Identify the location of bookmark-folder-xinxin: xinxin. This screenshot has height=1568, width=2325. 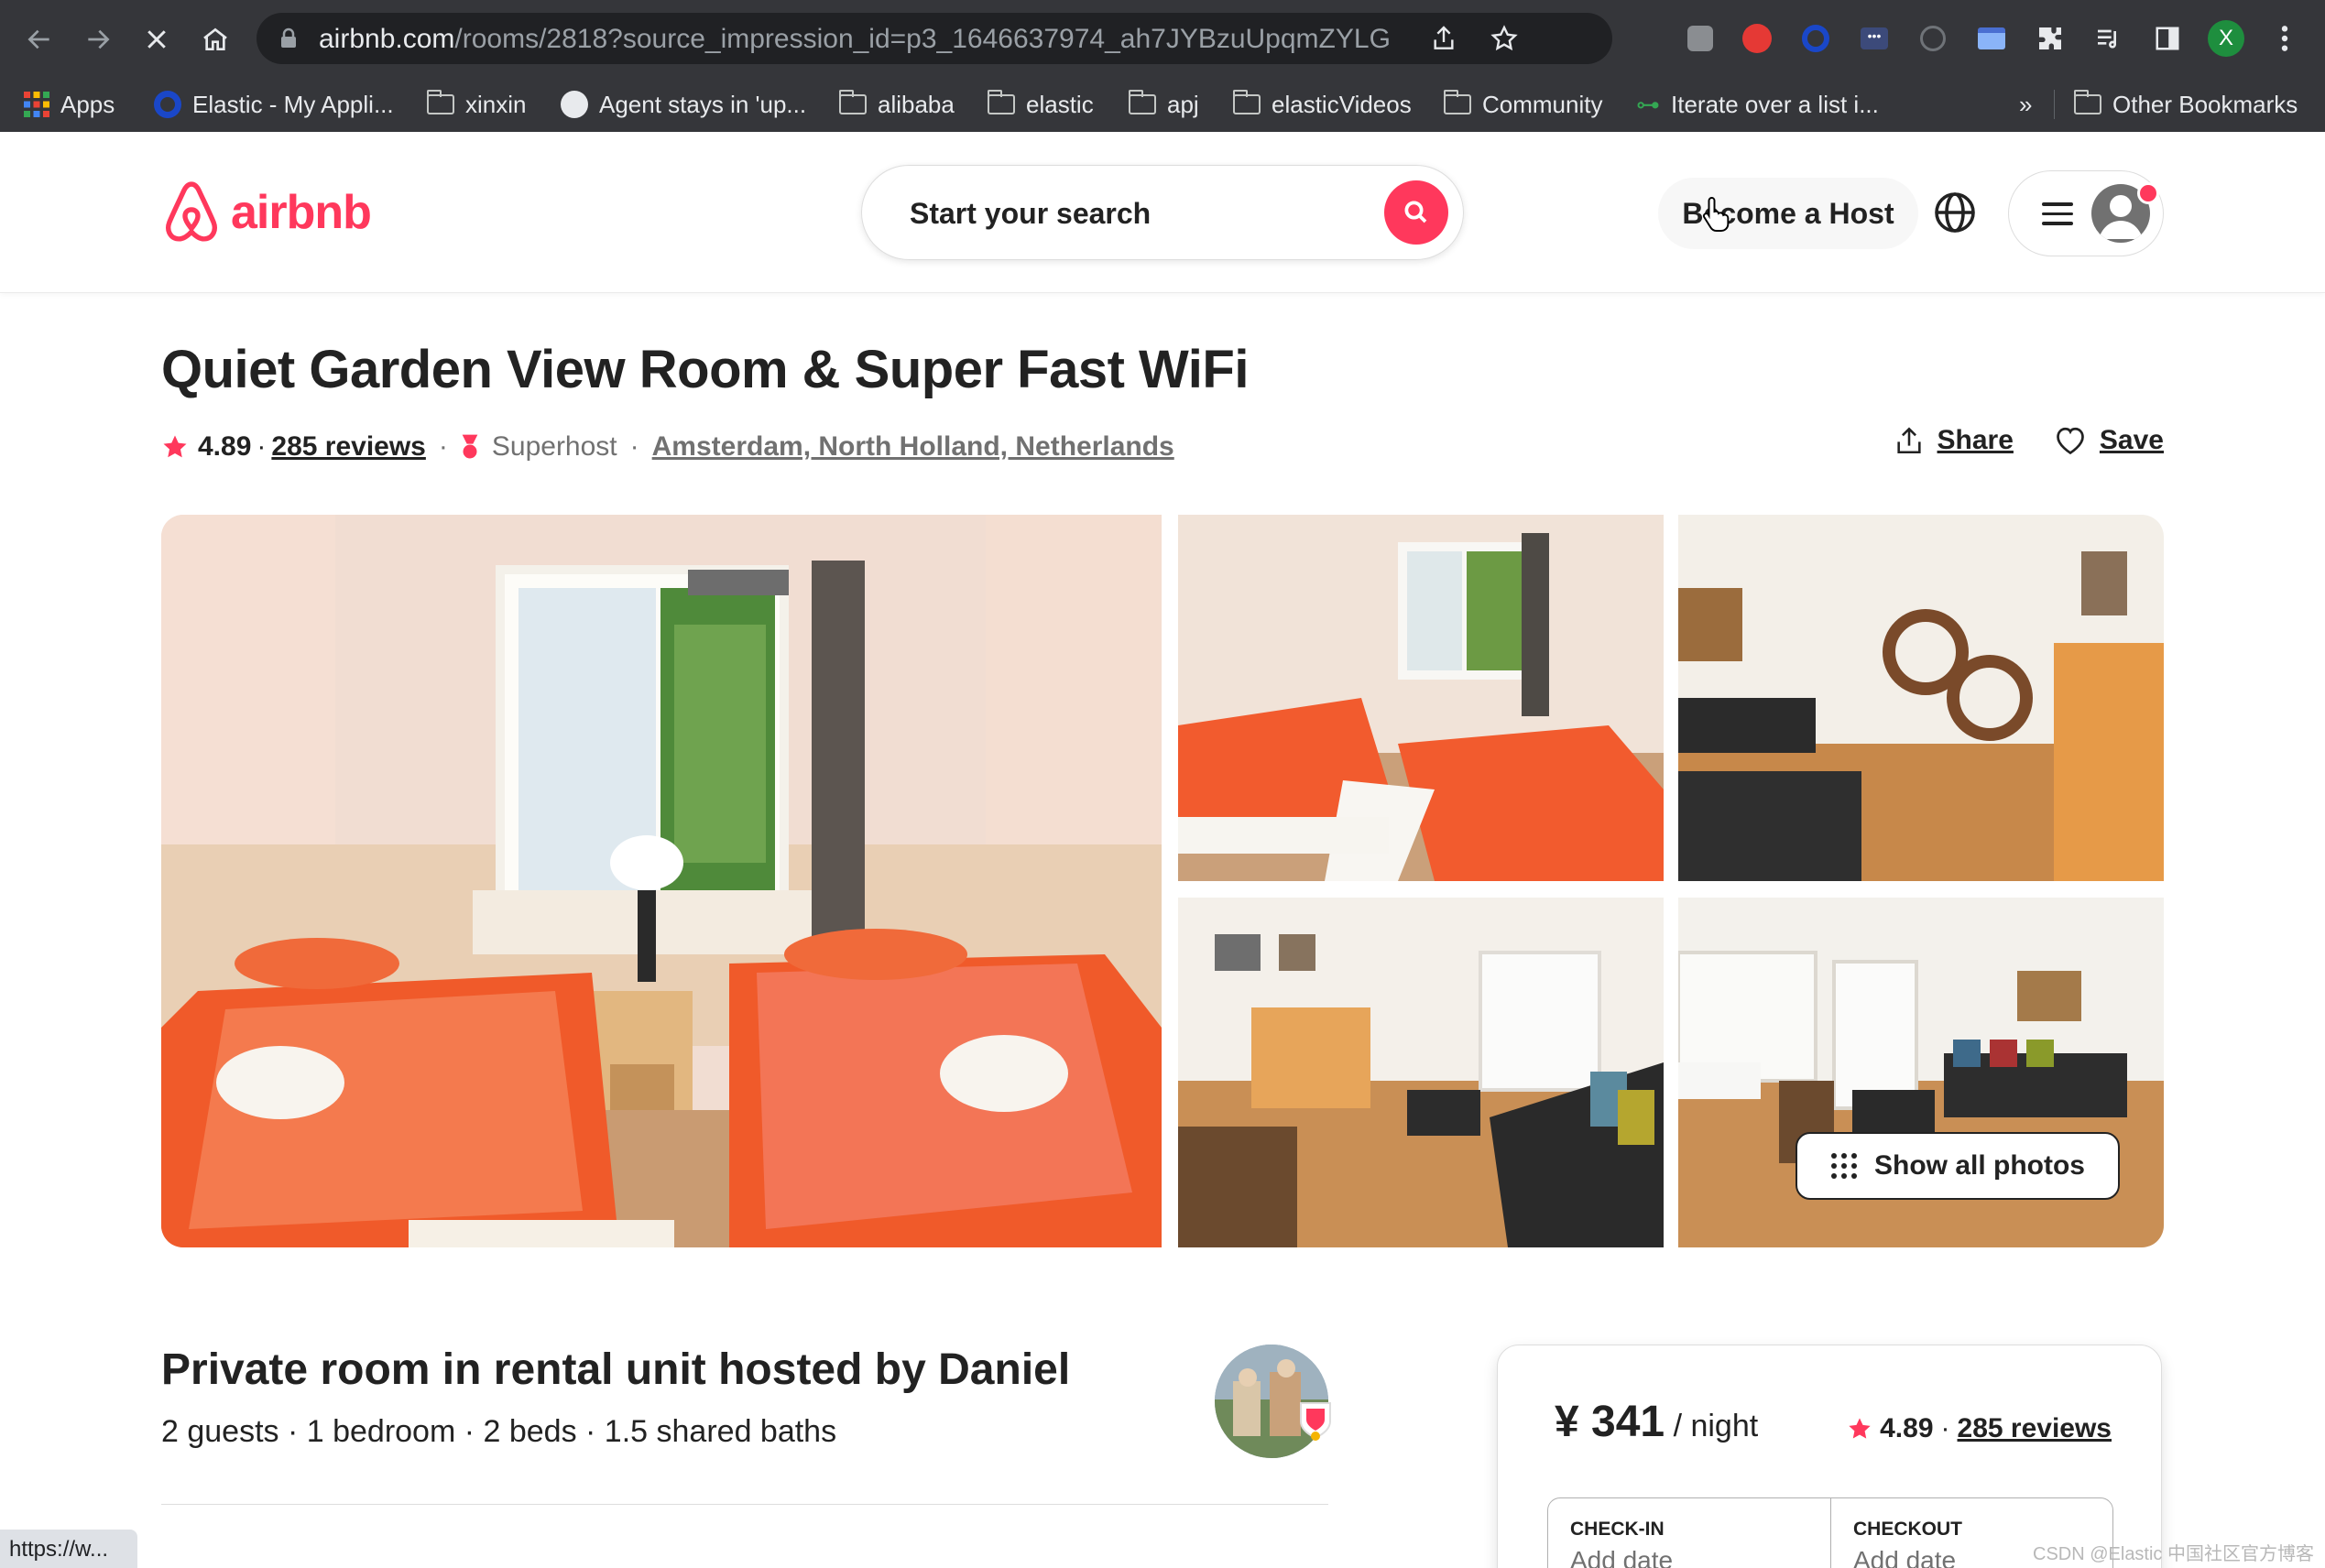
(476, 104).